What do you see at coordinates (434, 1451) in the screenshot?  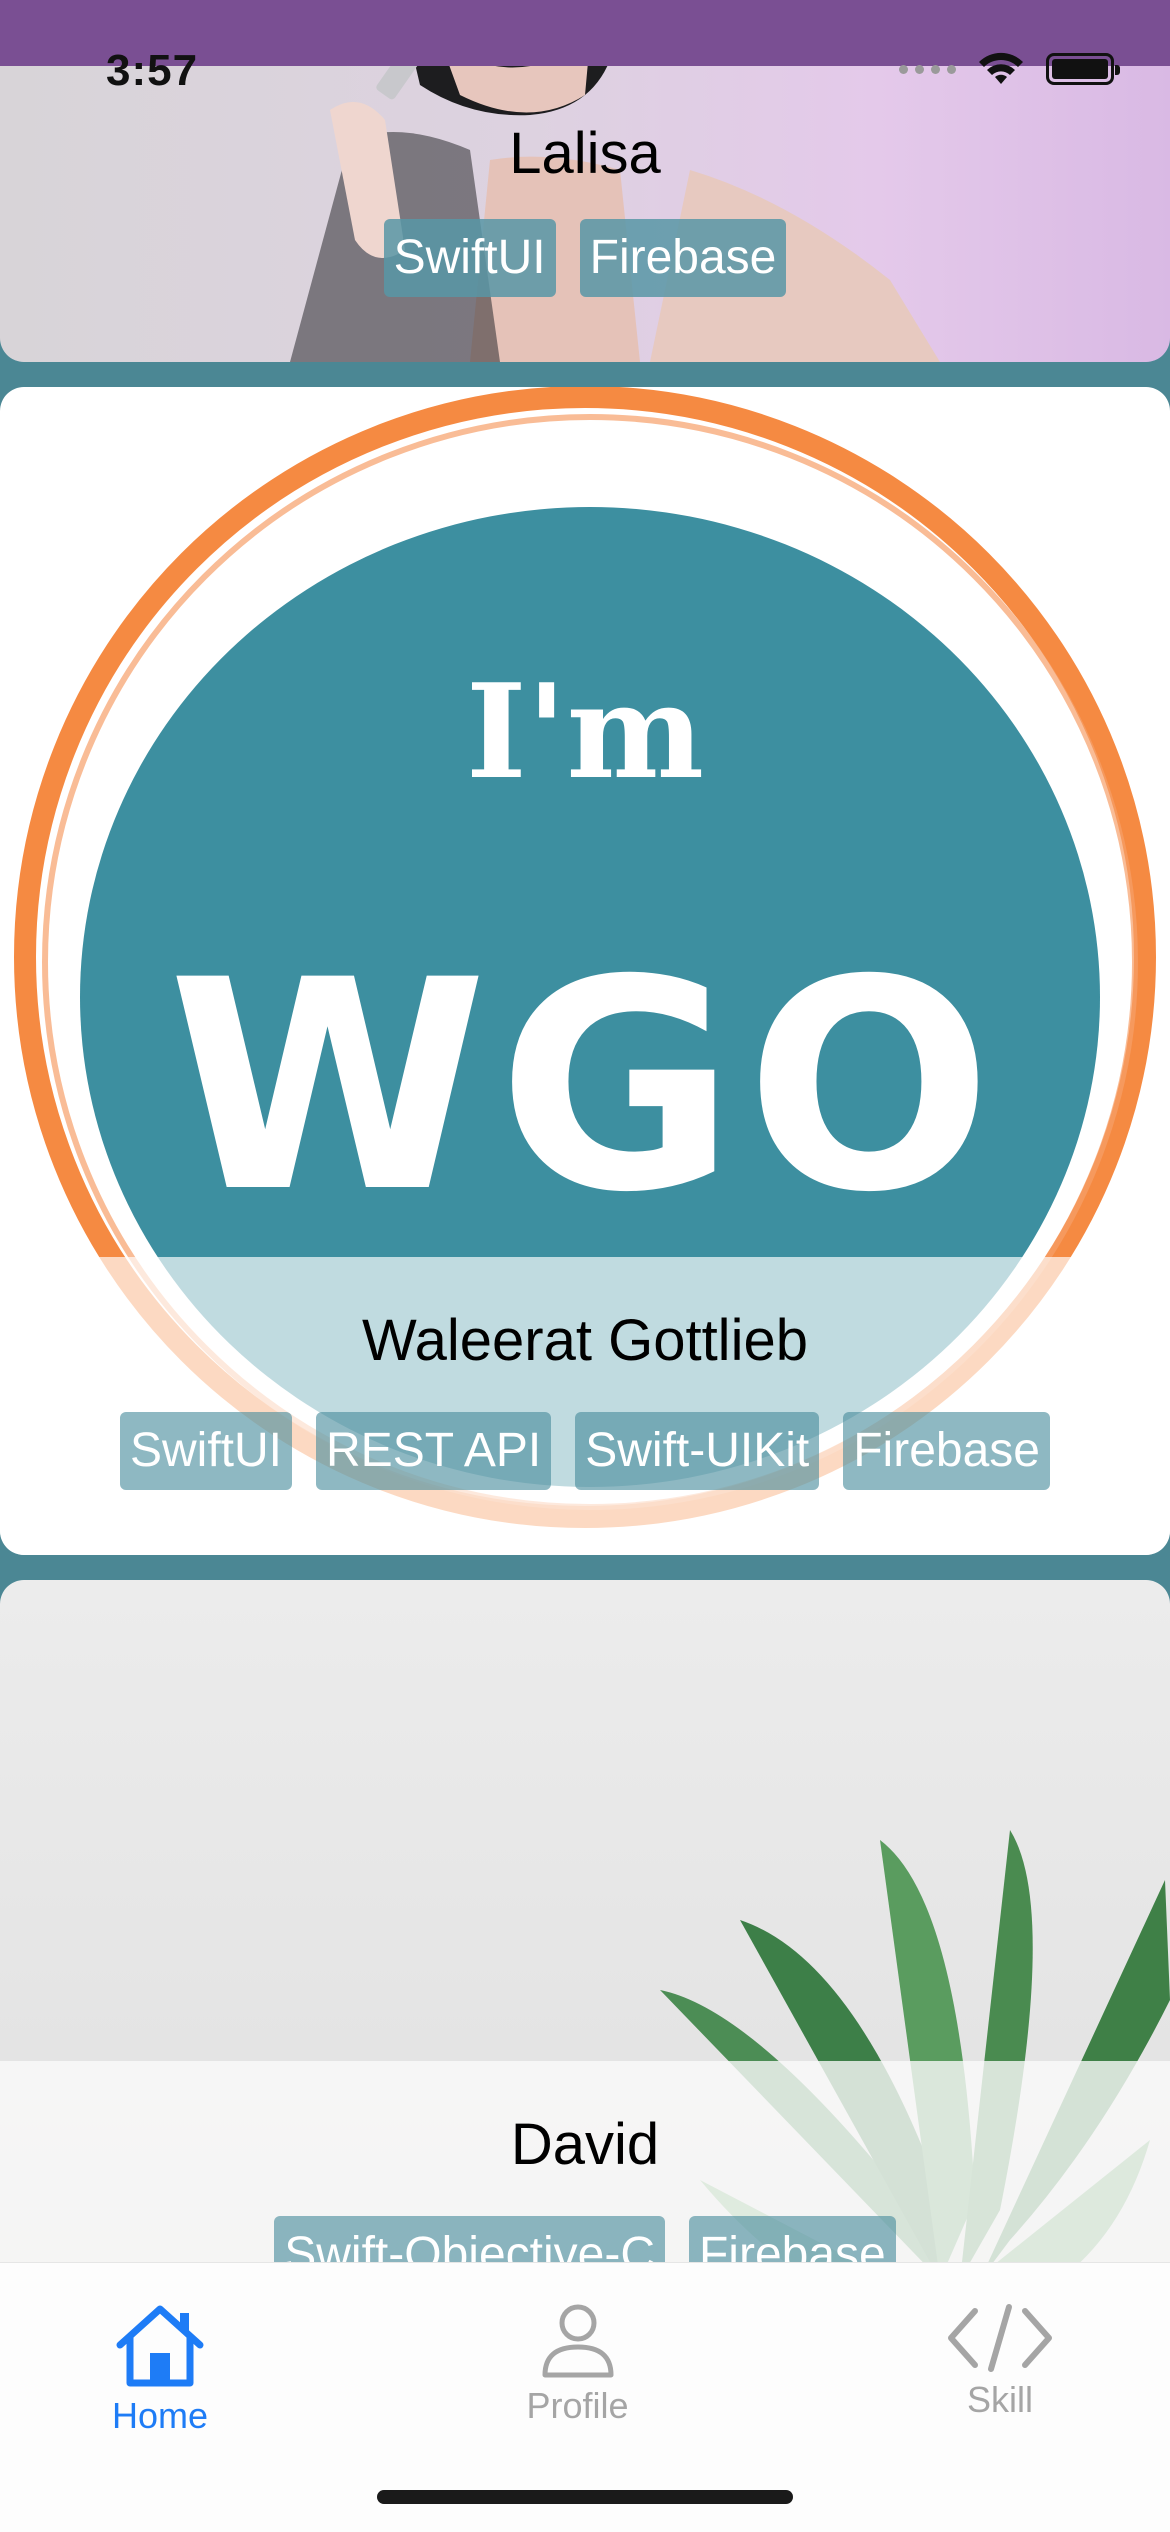 I see `skill-tag: REST API` at bounding box center [434, 1451].